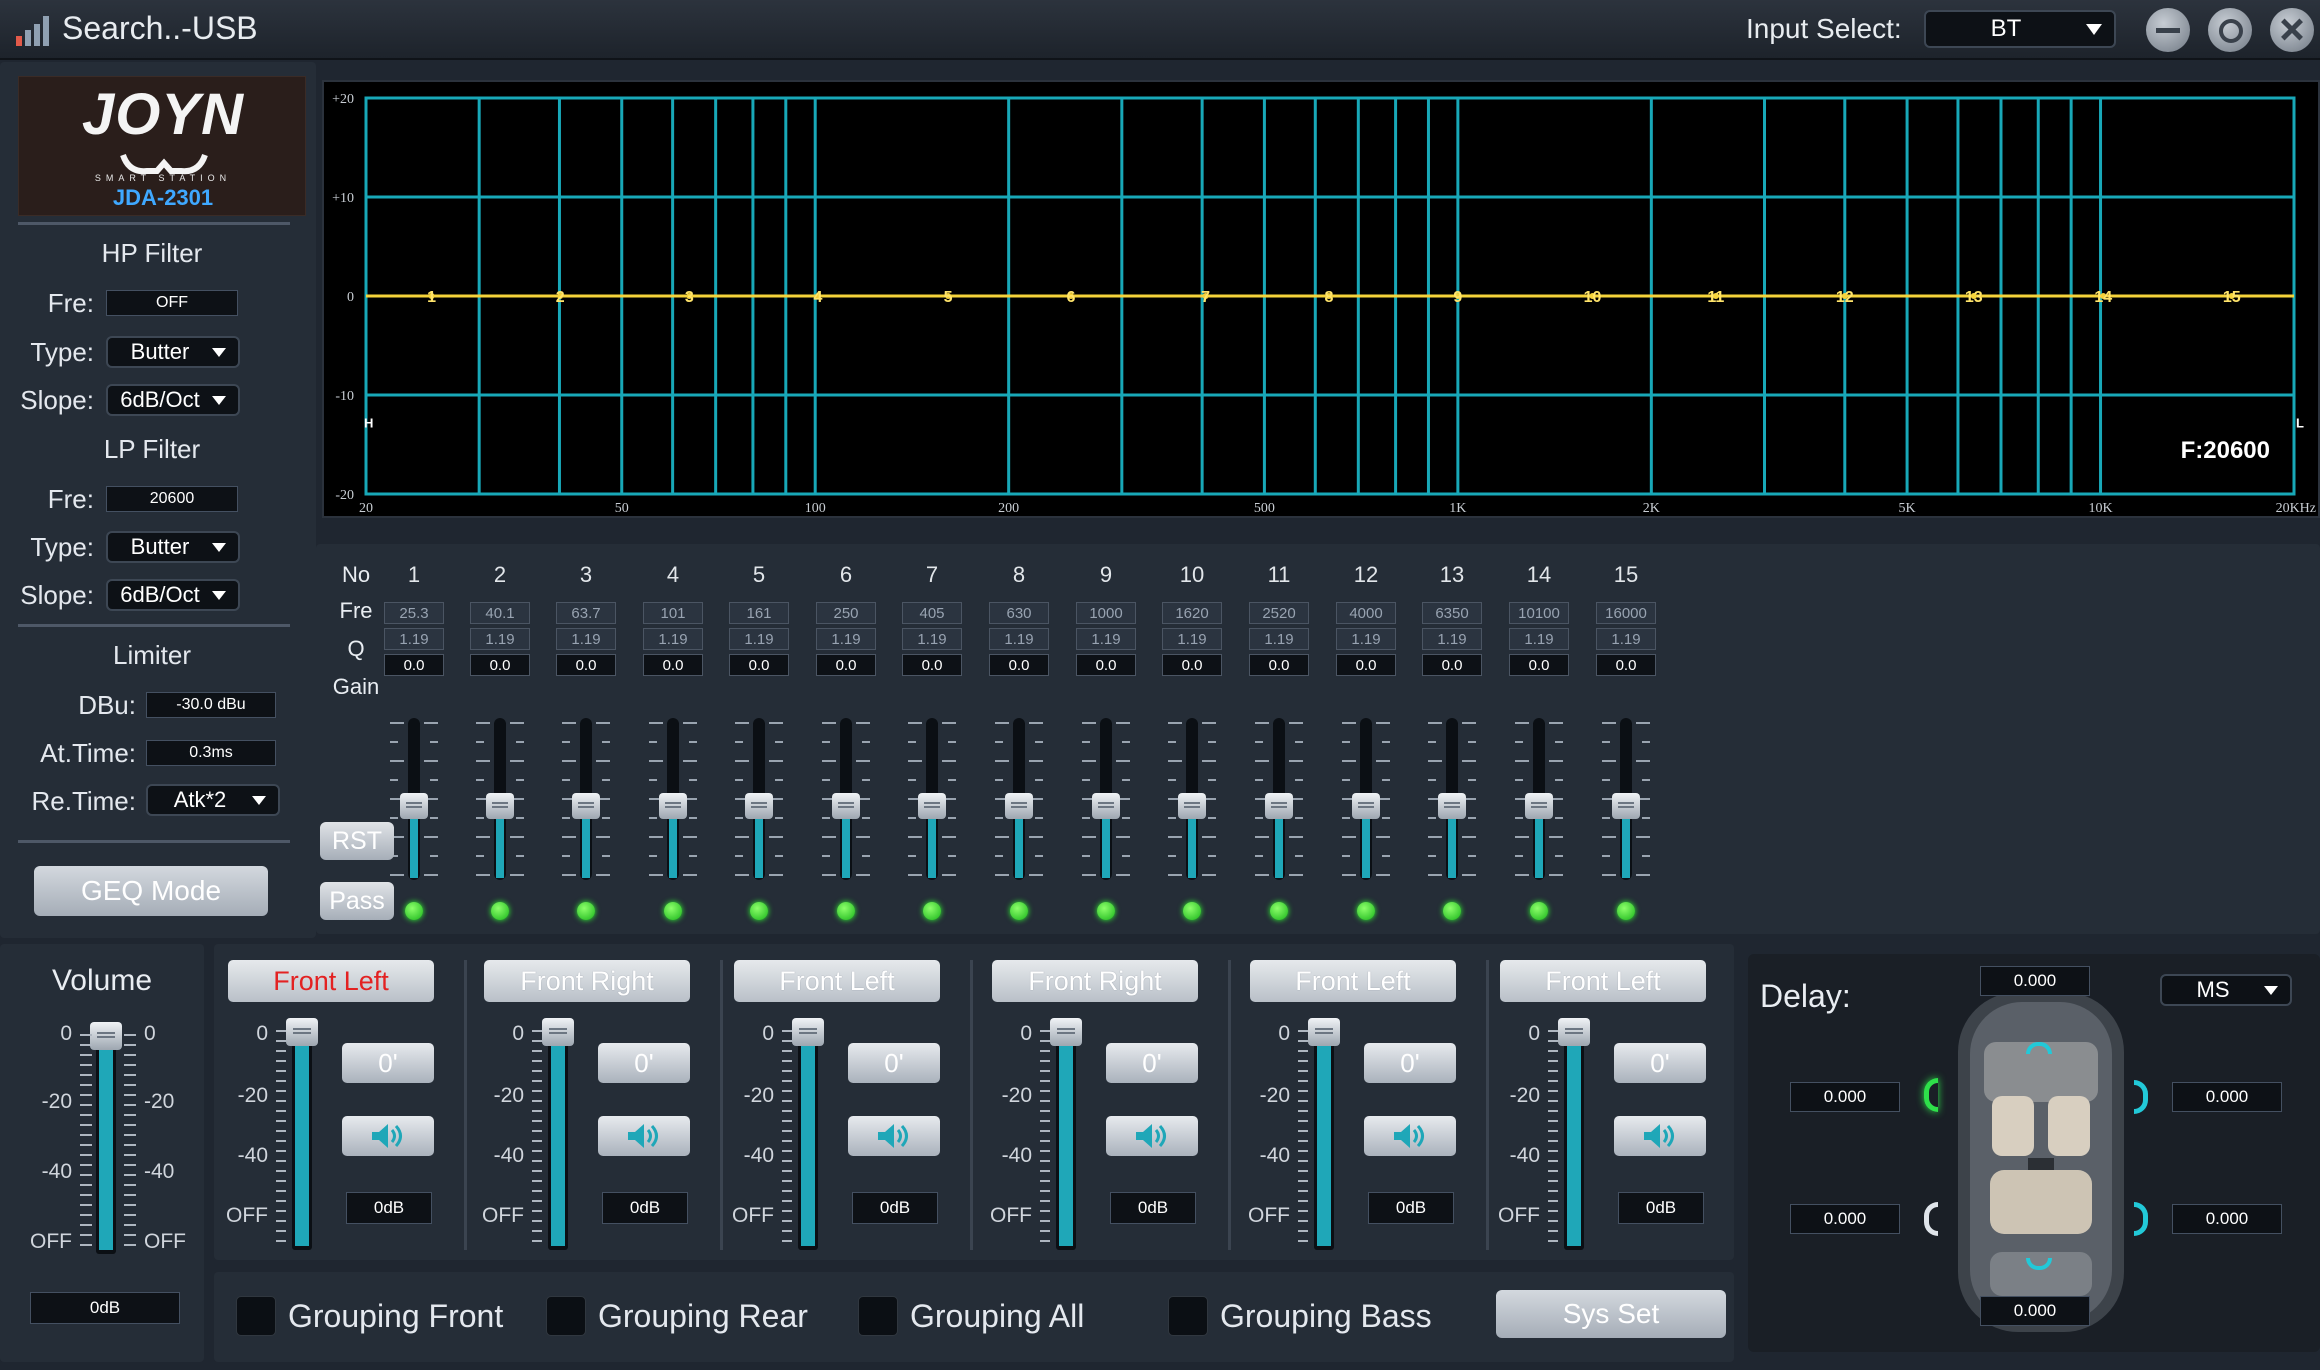 The width and height of the screenshot is (2320, 1370). What do you see at coordinates (173, 400) in the screenshot?
I see `hp-slope-dropdown: 6dB/Oct` at bounding box center [173, 400].